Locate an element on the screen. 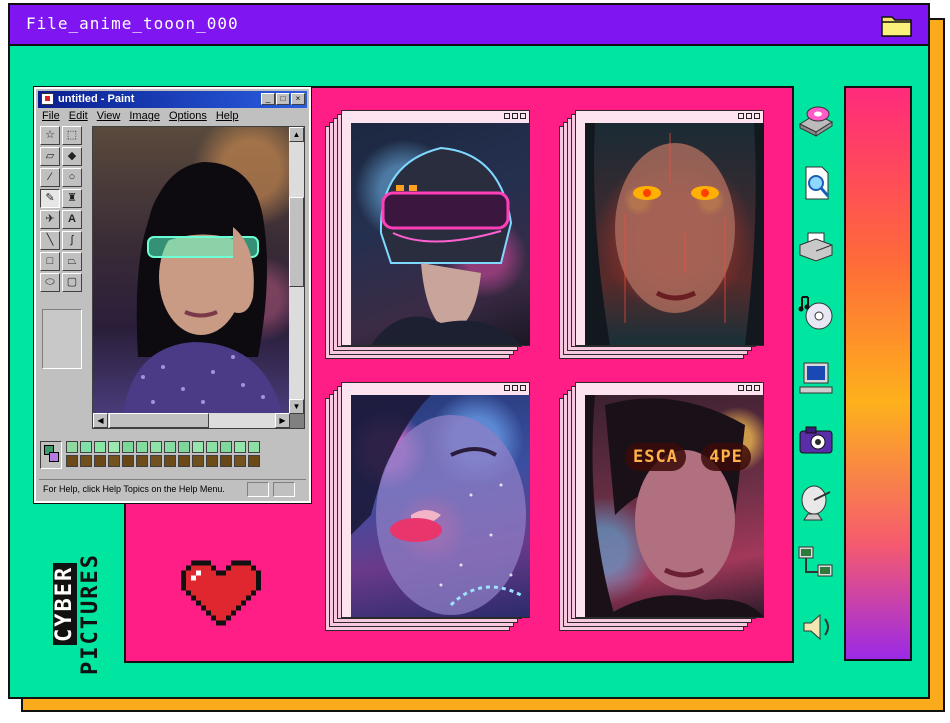 The width and height of the screenshot is (950, 723). color-palette is located at coordinates (160, 456).